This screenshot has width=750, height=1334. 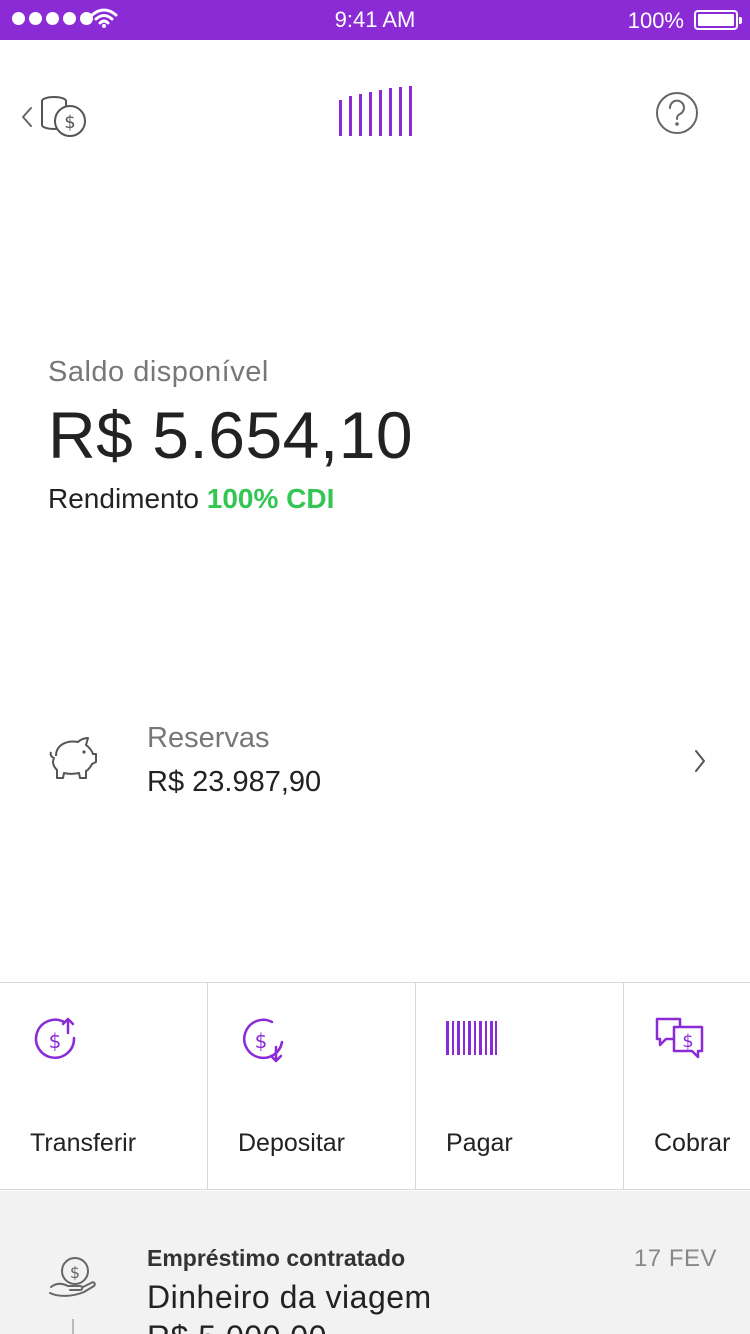 What do you see at coordinates (123, 498) in the screenshot?
I see `yield-prefix: Rendimento` at bounding box center [123, 498].